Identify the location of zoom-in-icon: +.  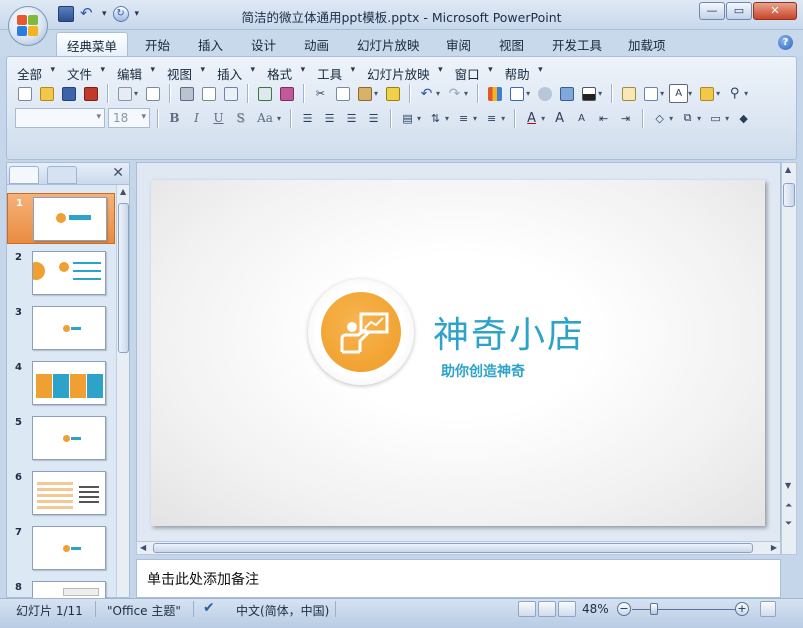
(742, 609).